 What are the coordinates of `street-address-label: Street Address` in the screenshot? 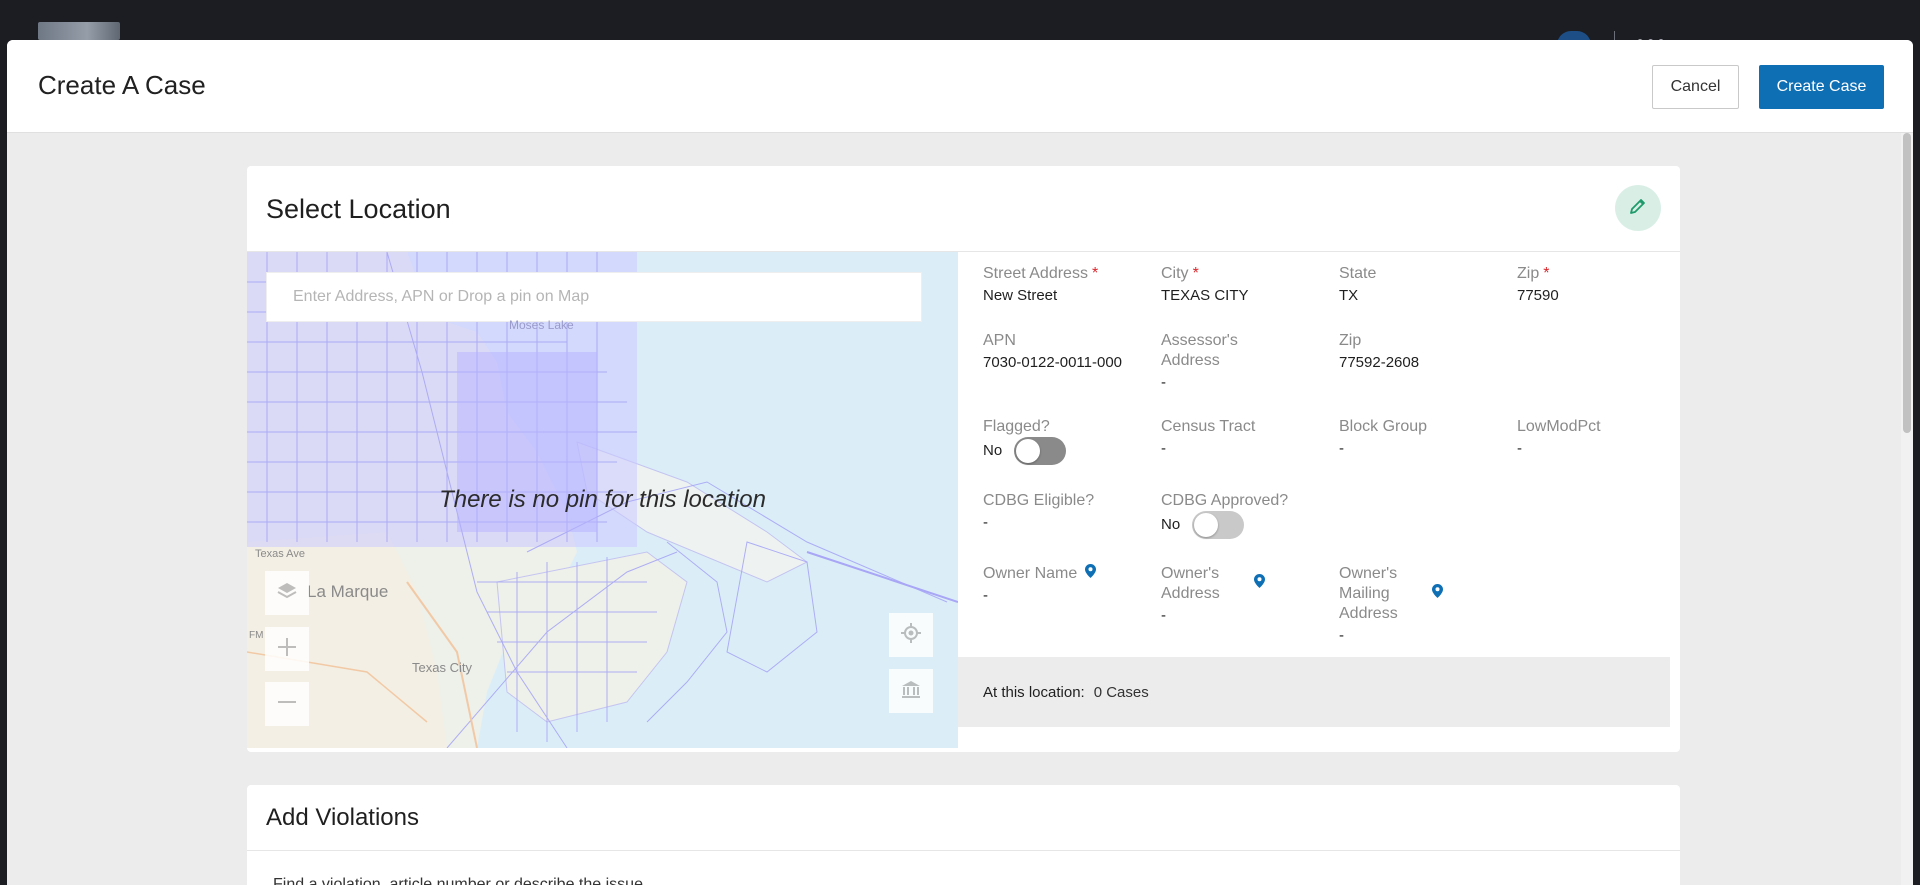 It's located at (1035, 273).